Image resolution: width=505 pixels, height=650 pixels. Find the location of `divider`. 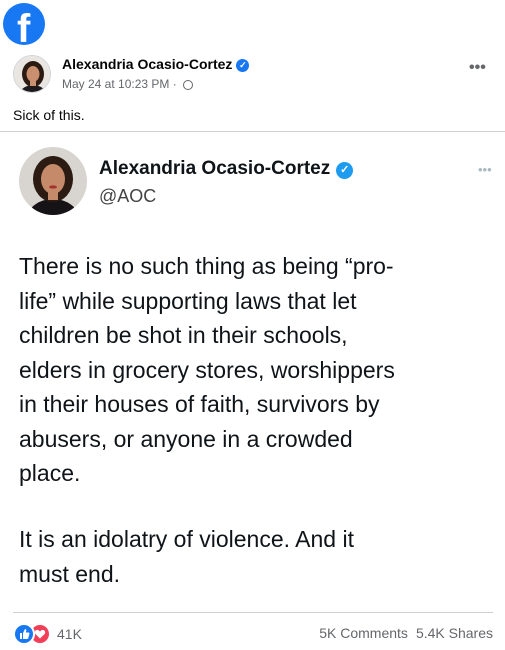

divider is located at coordinates (253, 612).